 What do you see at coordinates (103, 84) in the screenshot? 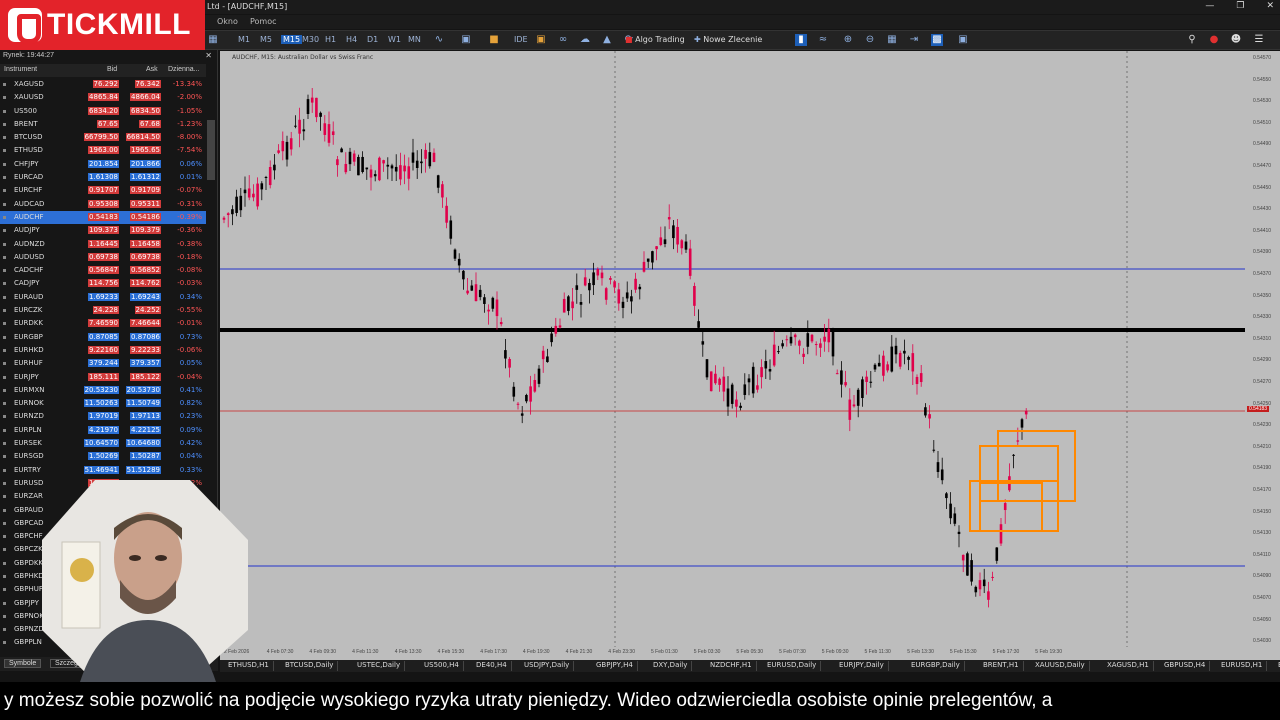
I see `market-watch-row: XAGUSD 76.292 76.342 -13.34%` at bounding box center [103, 84].